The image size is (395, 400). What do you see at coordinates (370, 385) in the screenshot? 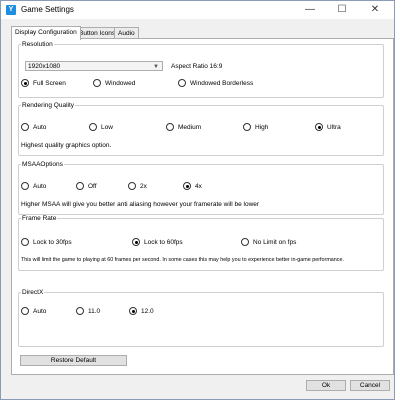
I see `cancel-button: Cancel` at bounding box center [370, 385].